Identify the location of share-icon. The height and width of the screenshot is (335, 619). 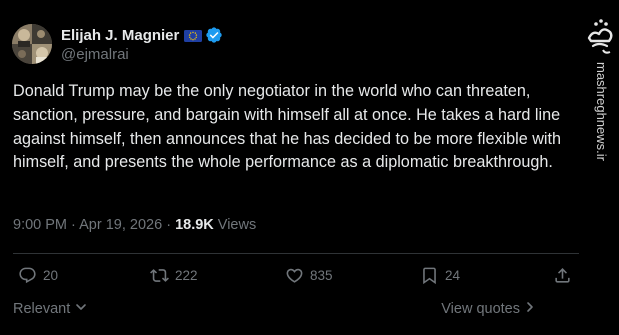
(562, 275).